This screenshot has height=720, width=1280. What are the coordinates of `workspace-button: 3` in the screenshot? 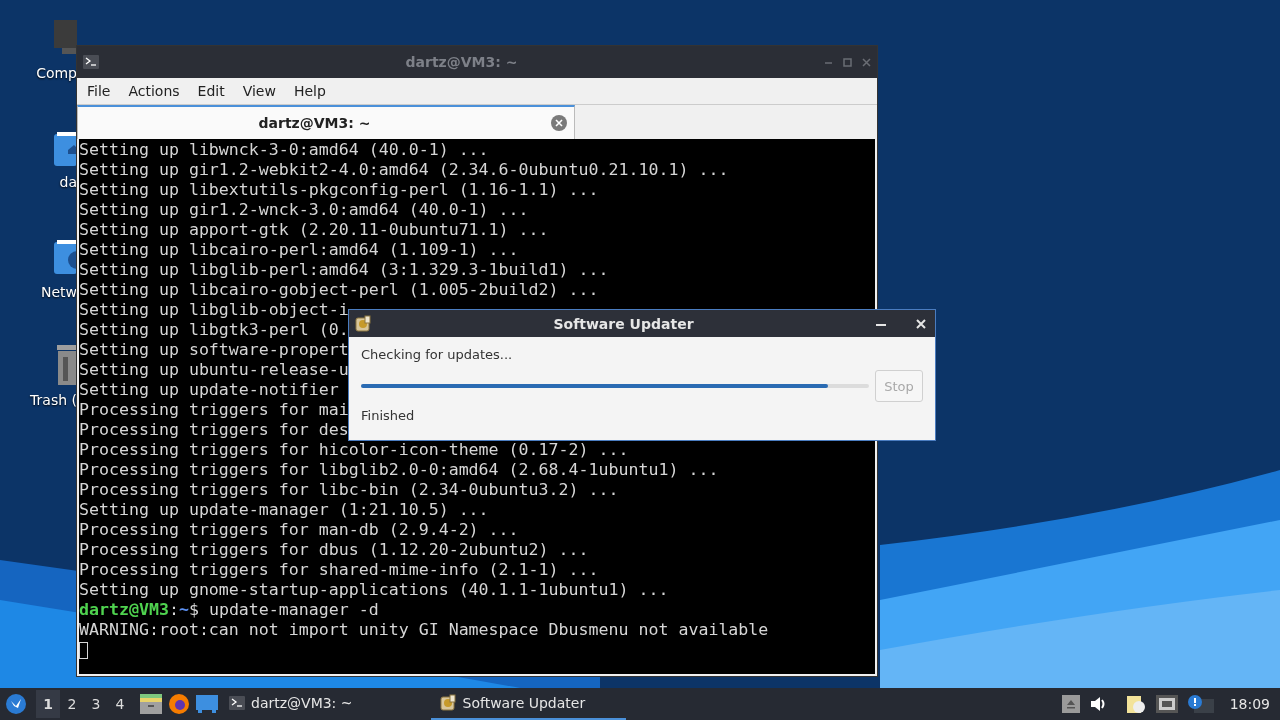 It's located at (96, 704).